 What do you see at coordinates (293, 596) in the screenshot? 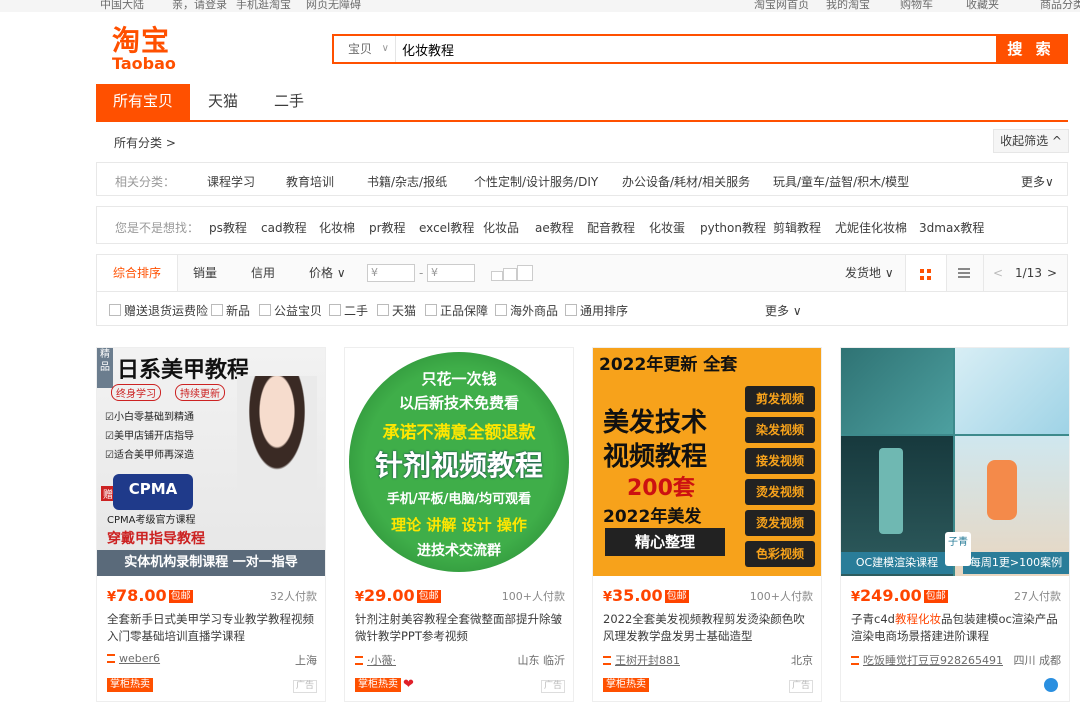
I see `product-sales: 32人付款` at bounding box center [293, 596].